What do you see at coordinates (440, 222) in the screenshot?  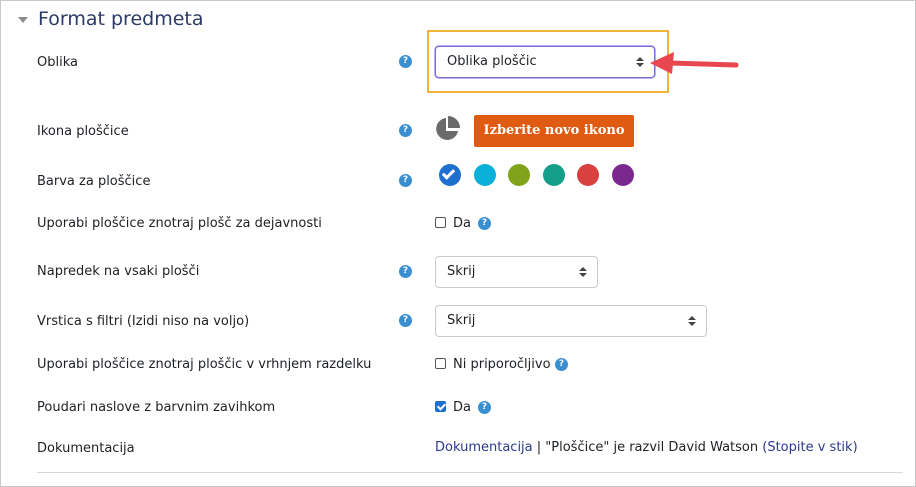 I see `uporabi-dejavnosti-checkbox` at bounding box center [440, 222].